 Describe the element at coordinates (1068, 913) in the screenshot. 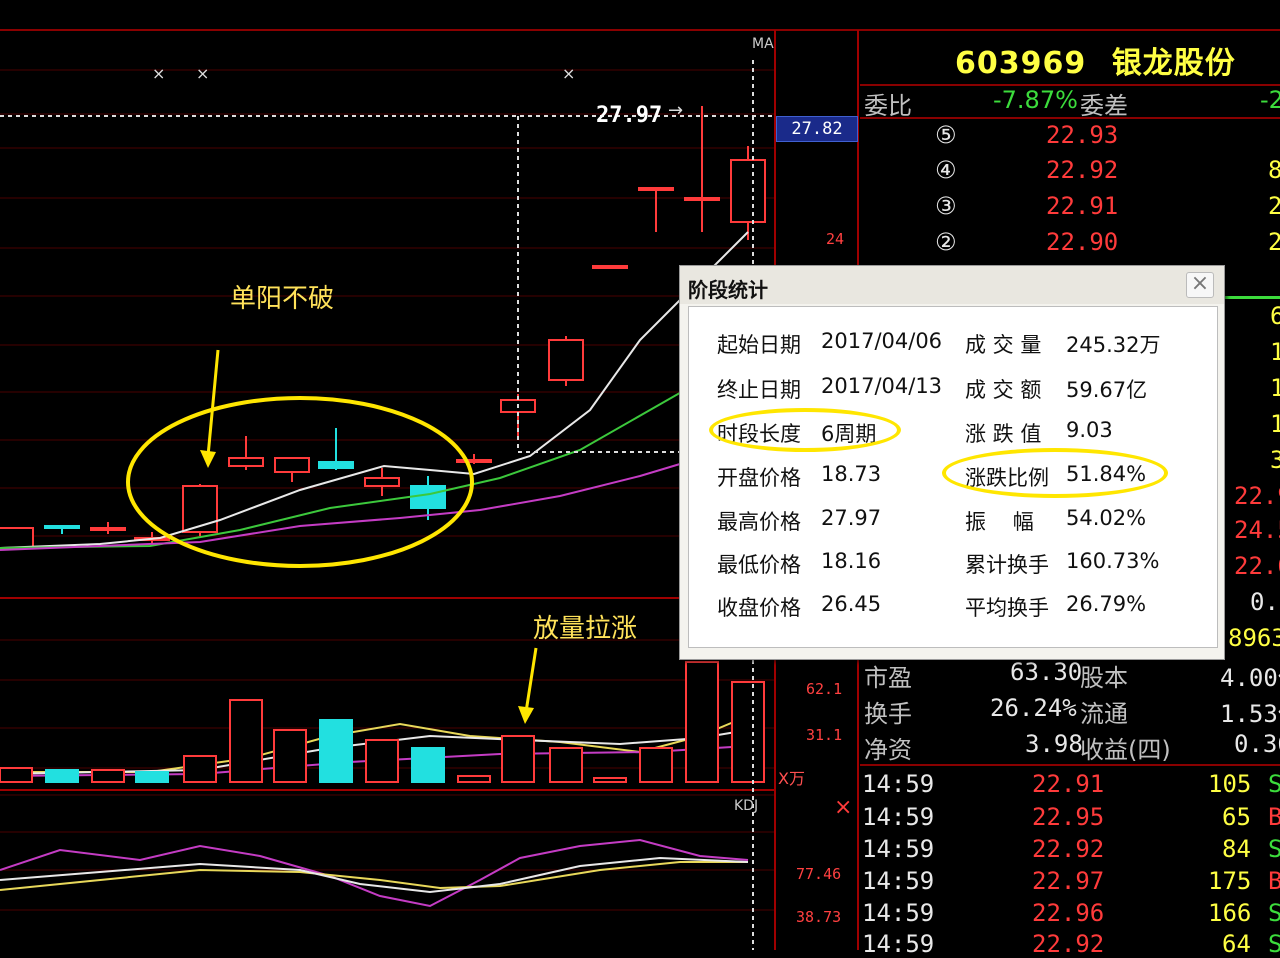

I see `tick-price: 22.96` at that location.